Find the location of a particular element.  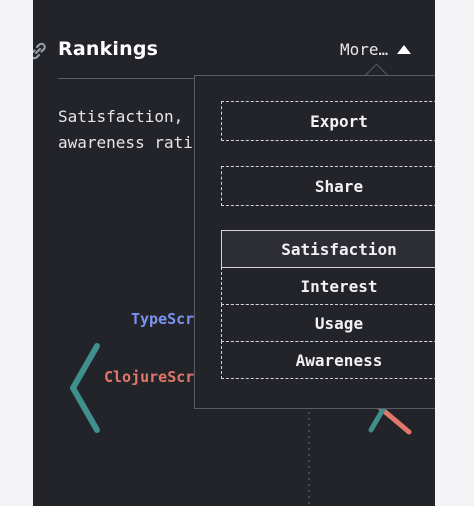

clojurescript-label: ClojureScr is located at coordinates (149, 377).